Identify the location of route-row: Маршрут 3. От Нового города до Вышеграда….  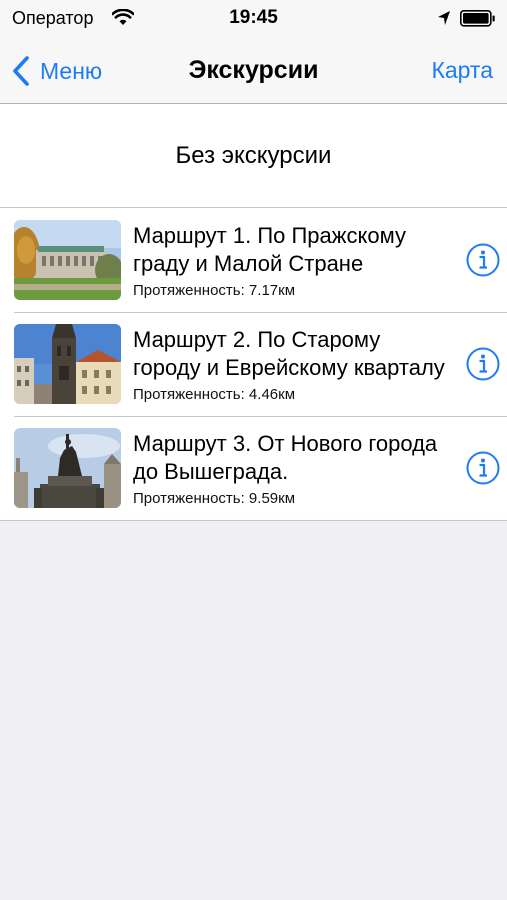
(253, 468).